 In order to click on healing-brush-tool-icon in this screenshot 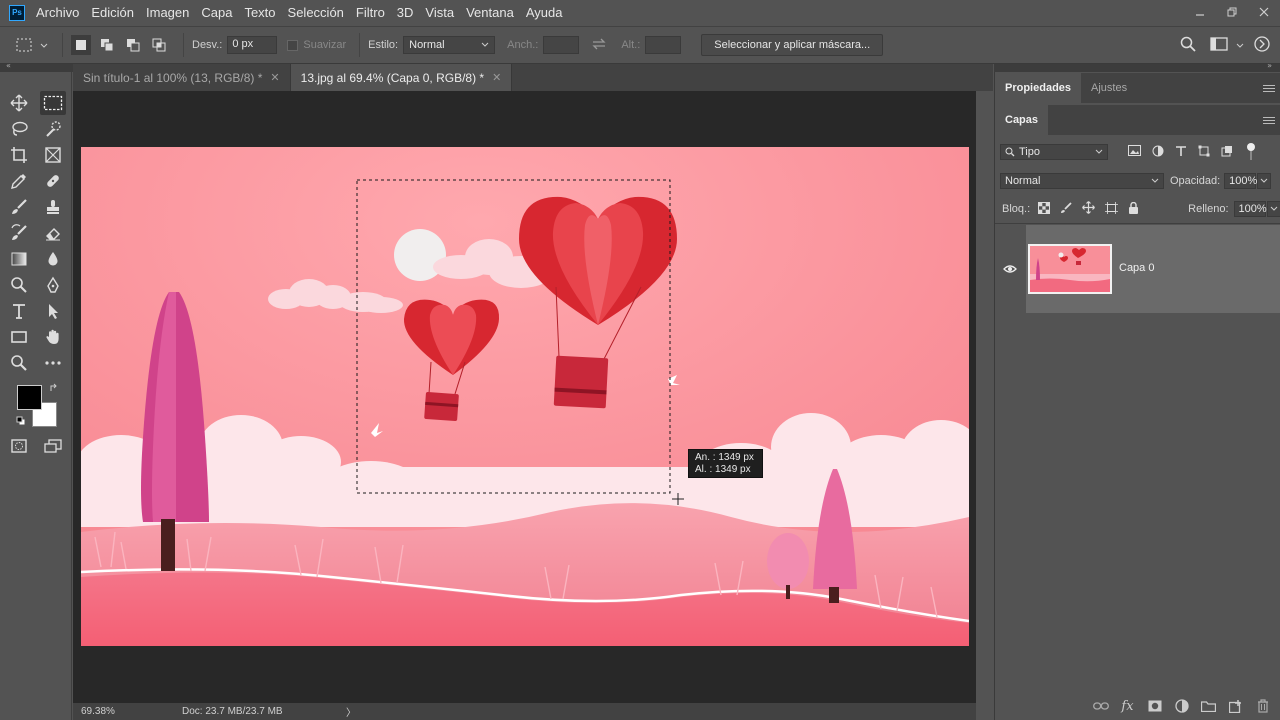, I will do `click(53, 181)`.